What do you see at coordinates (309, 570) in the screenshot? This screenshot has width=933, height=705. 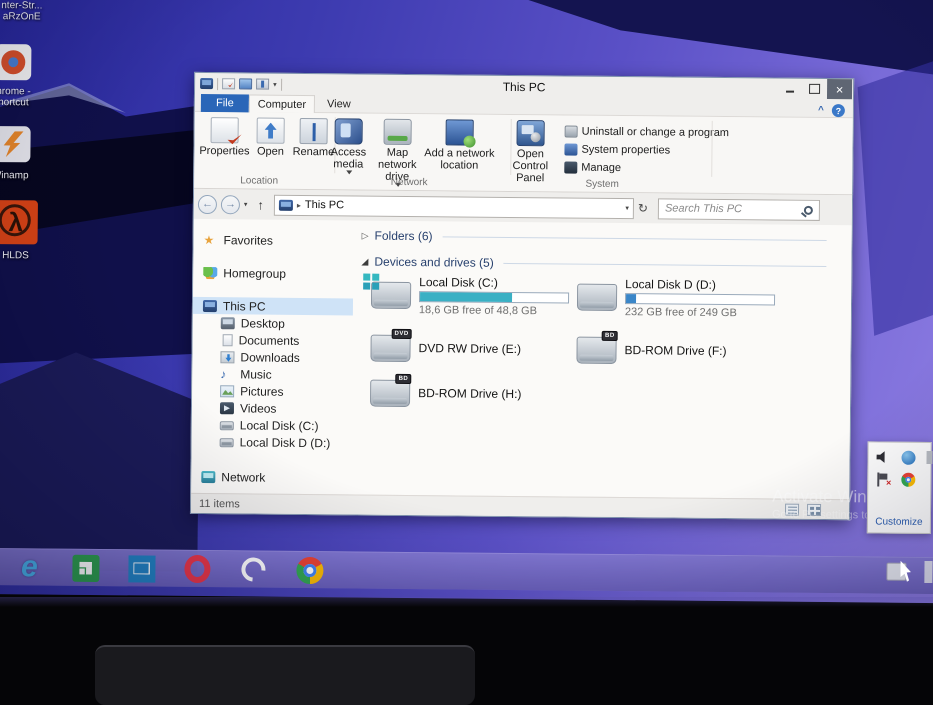 I see `taskbar-chrome-icon` at bounding box center [309, 570].